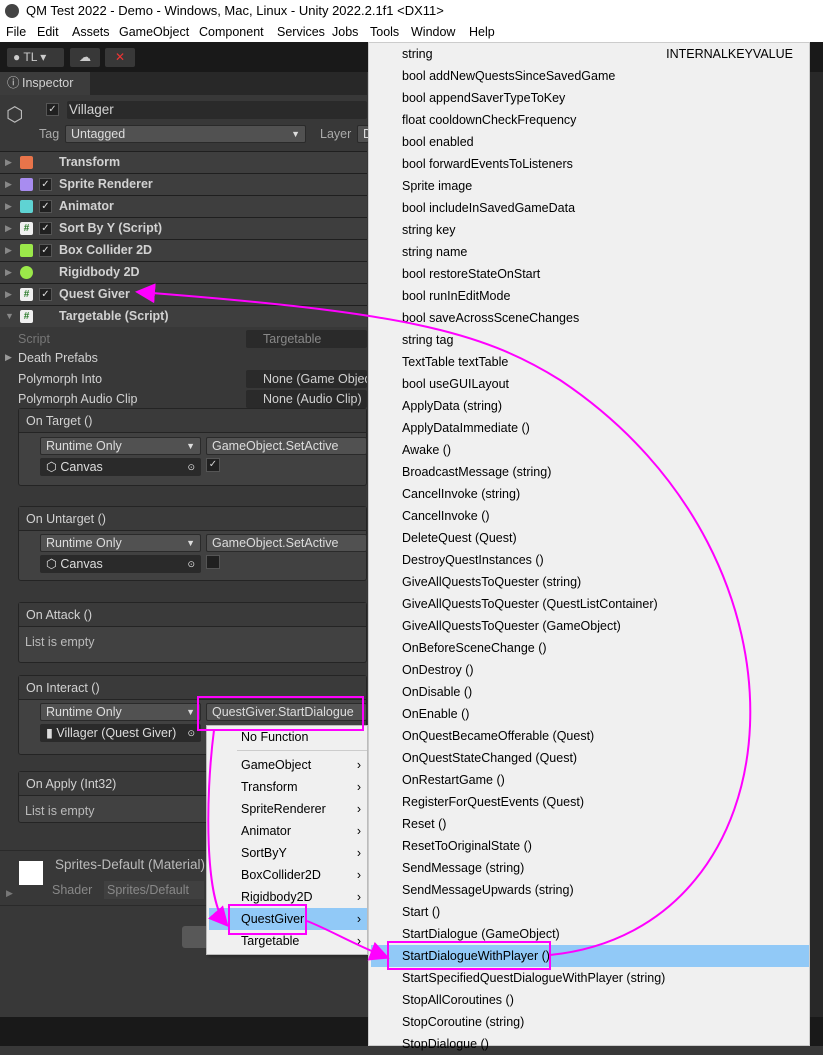 This screenshot has width=823, height=1055. I want to click on function-menu-item: bool runInEditMode, so click(589, 296).